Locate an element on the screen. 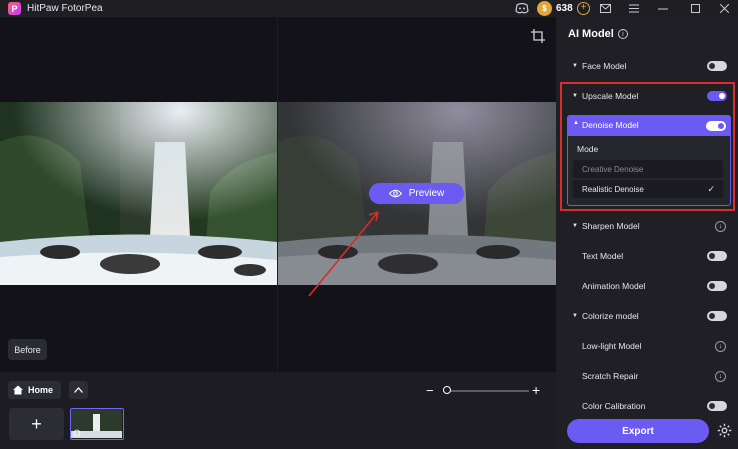 This screenshot has height=449, width=738. close-icon is located at coordinates (724, 8).